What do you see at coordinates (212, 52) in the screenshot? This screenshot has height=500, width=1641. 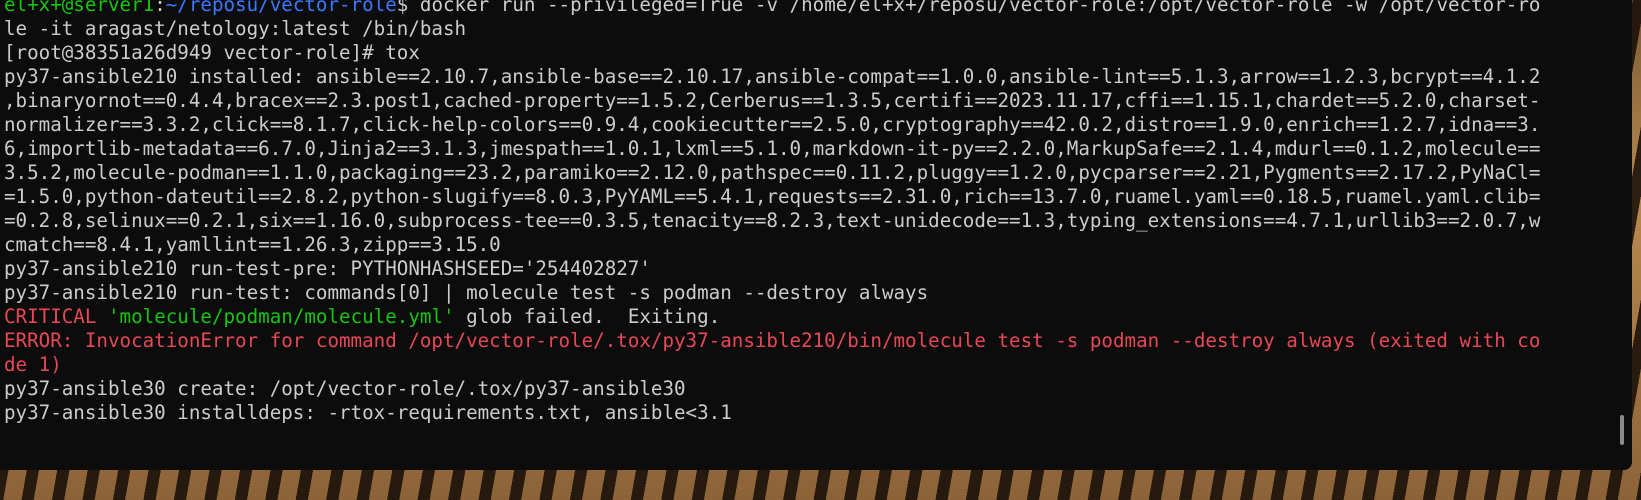 I see `terminal-line: [root@38351a26d949 vector-role]# tox` at bounding box center [212, 52].